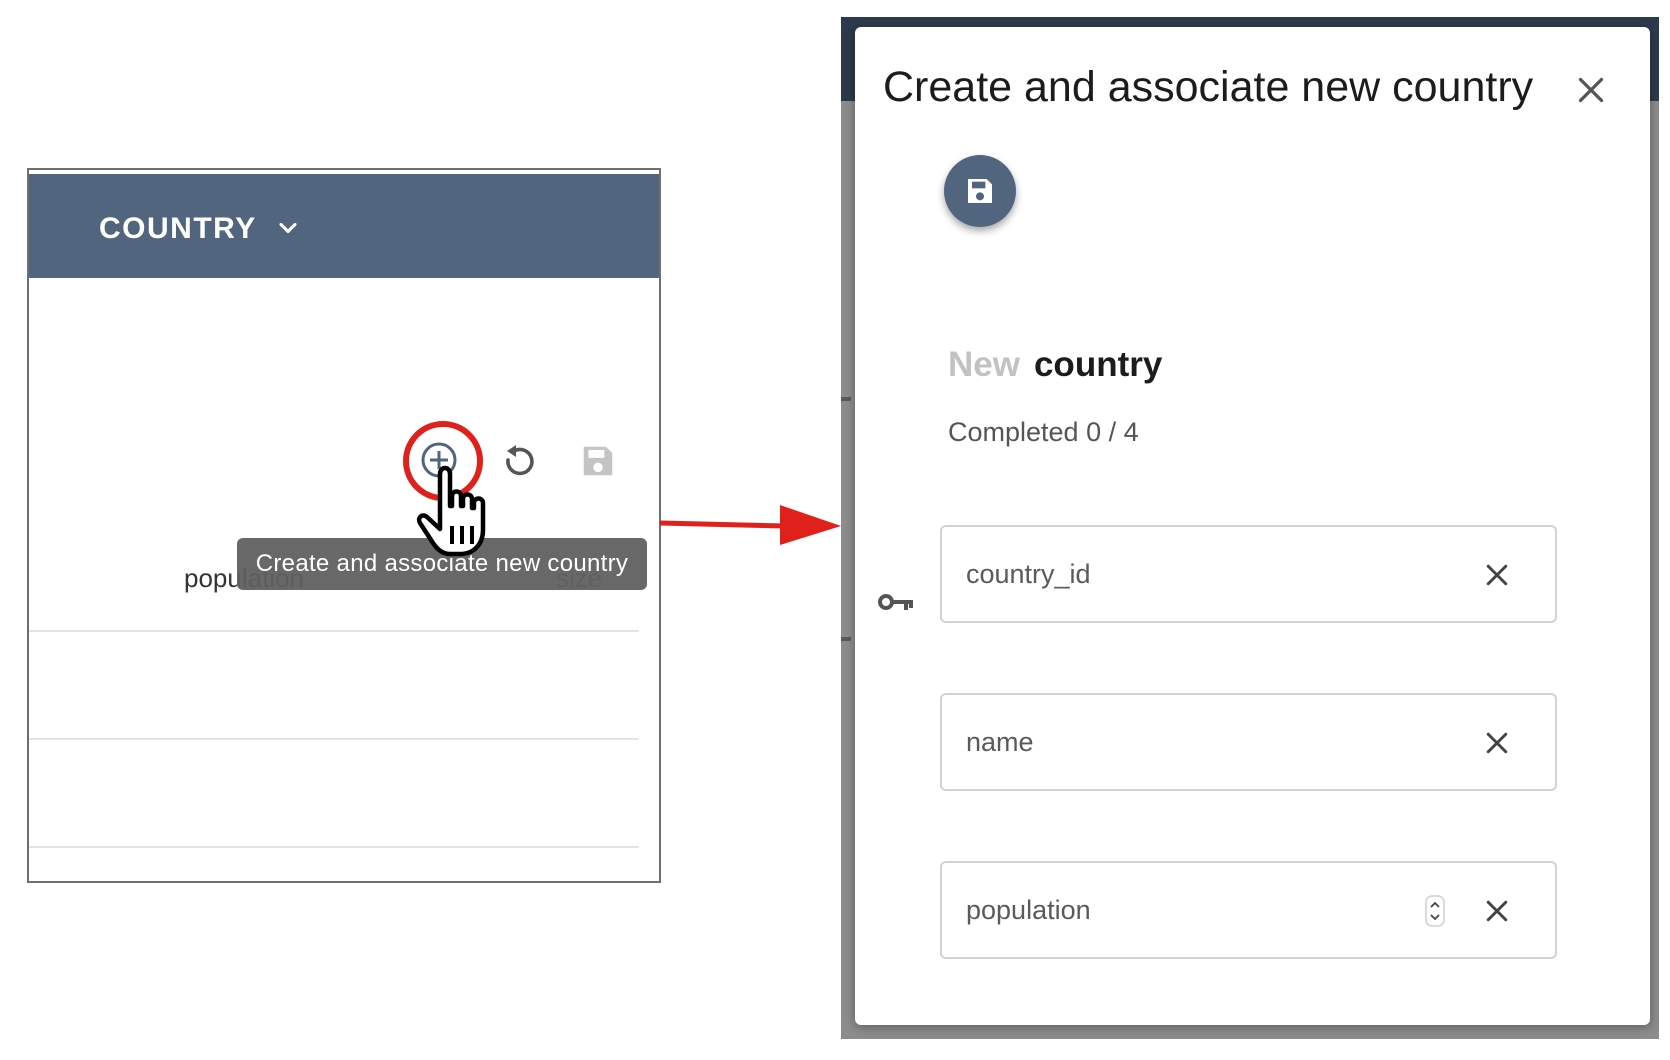 Image resolution: width=1670 pixels, height=1060 pixels. I want to click on number-stepper-icon, so click(1435, 911).